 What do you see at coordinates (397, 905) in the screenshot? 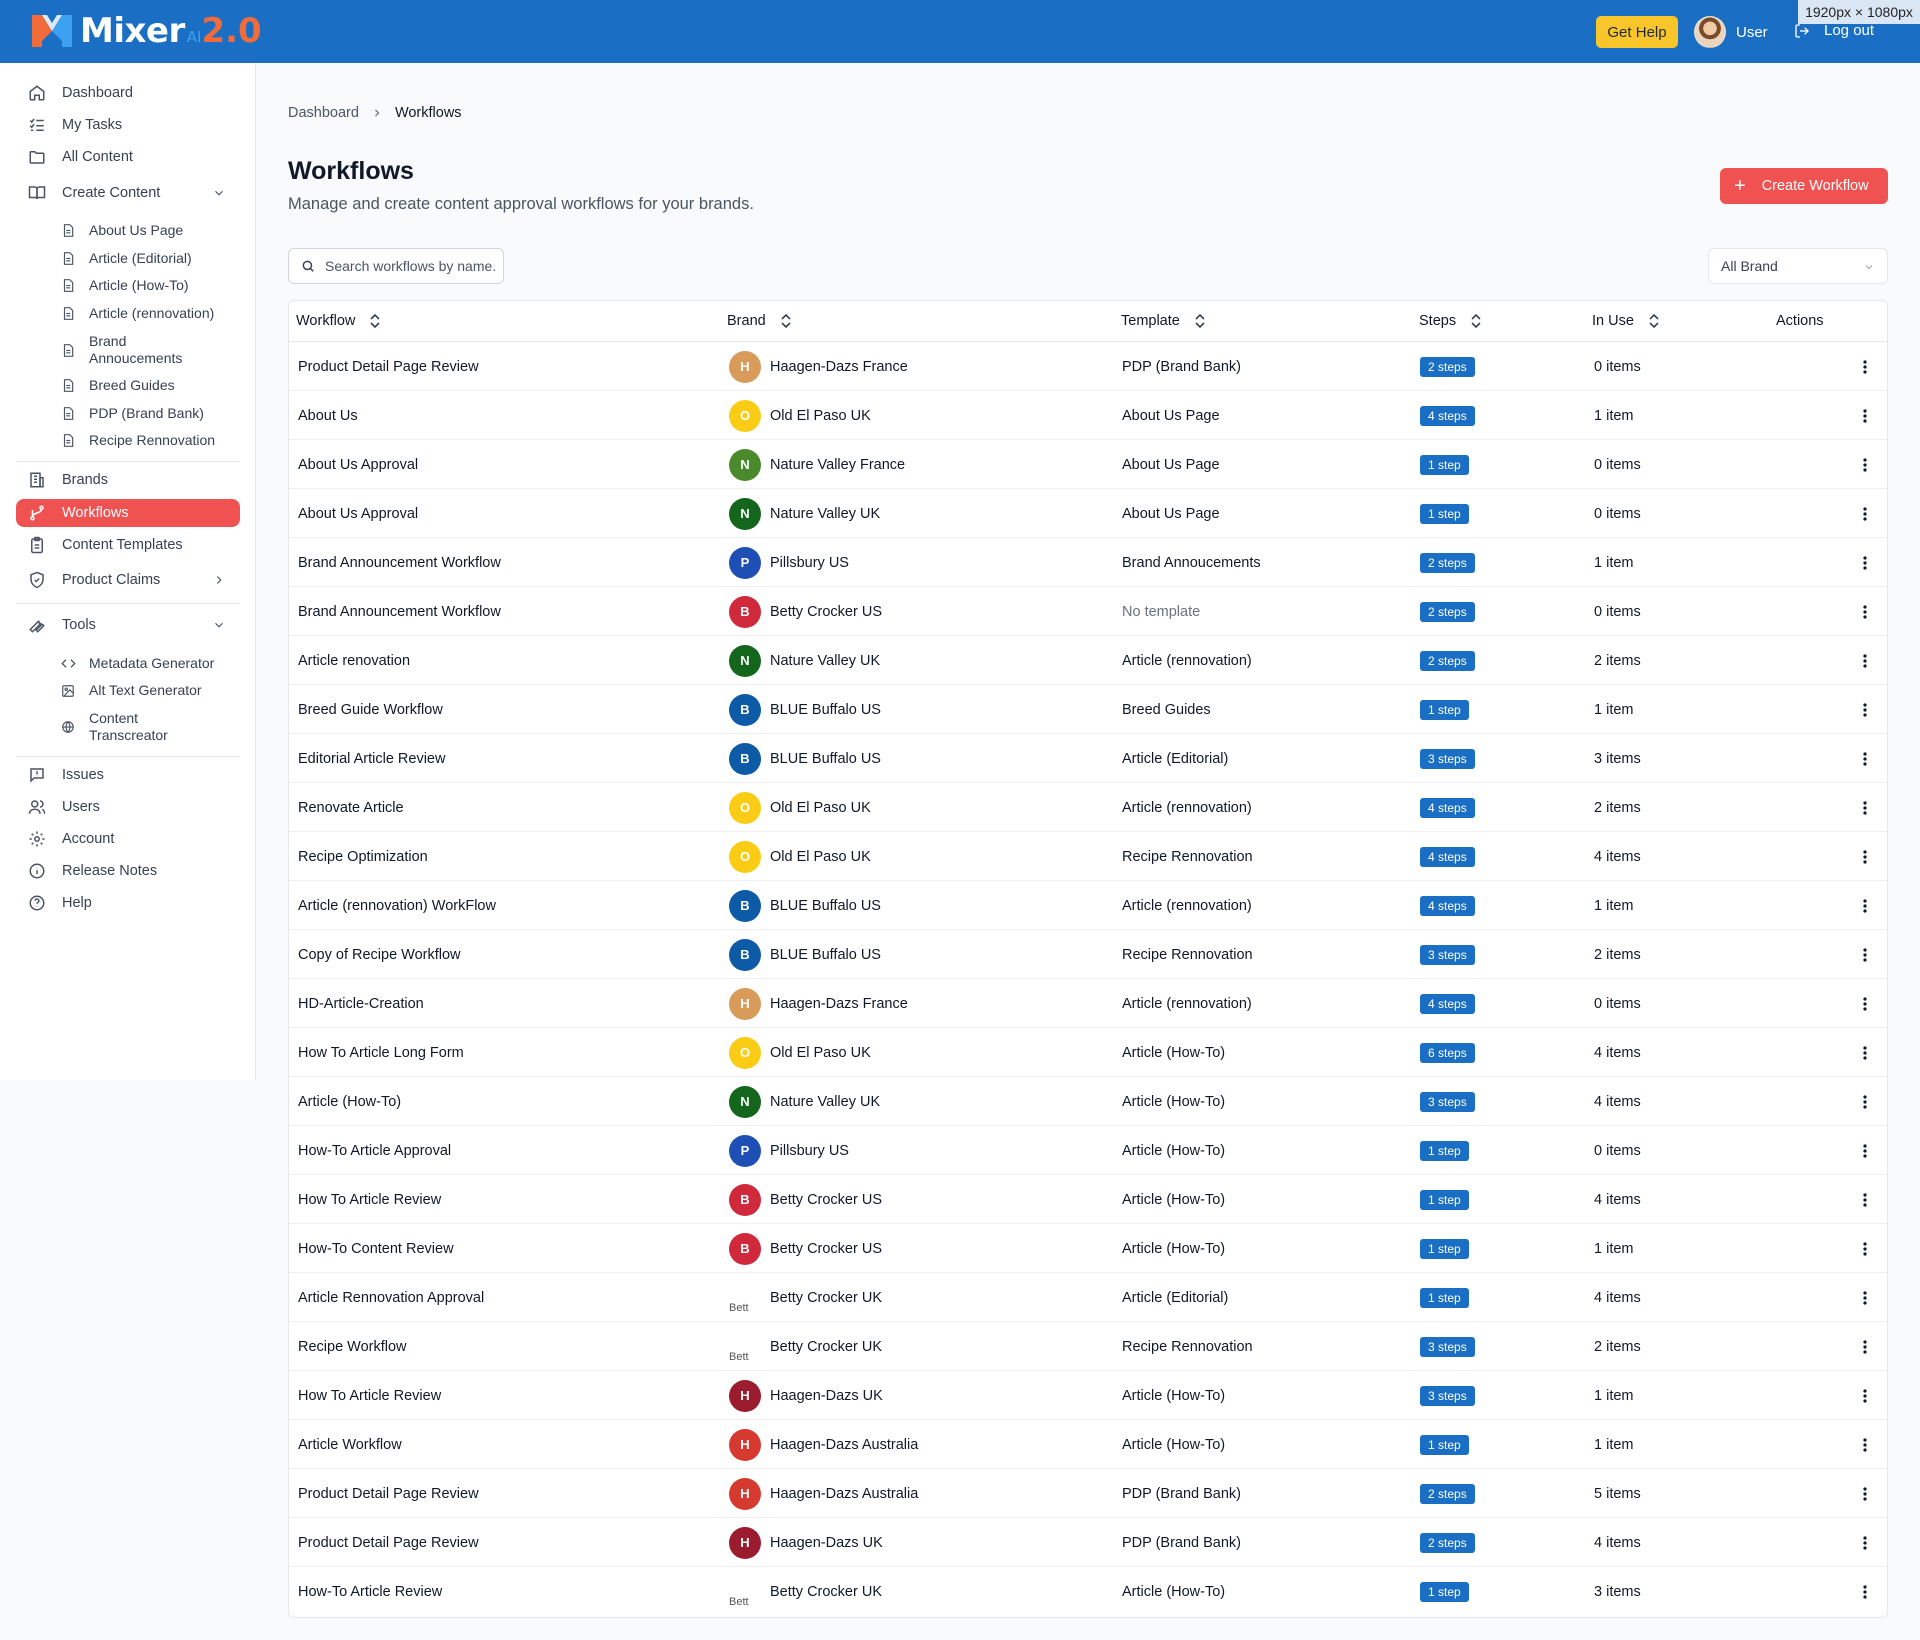
I see `workflow-name: Article (rennovation) WorkFlow` at bounding box center [397, 905].